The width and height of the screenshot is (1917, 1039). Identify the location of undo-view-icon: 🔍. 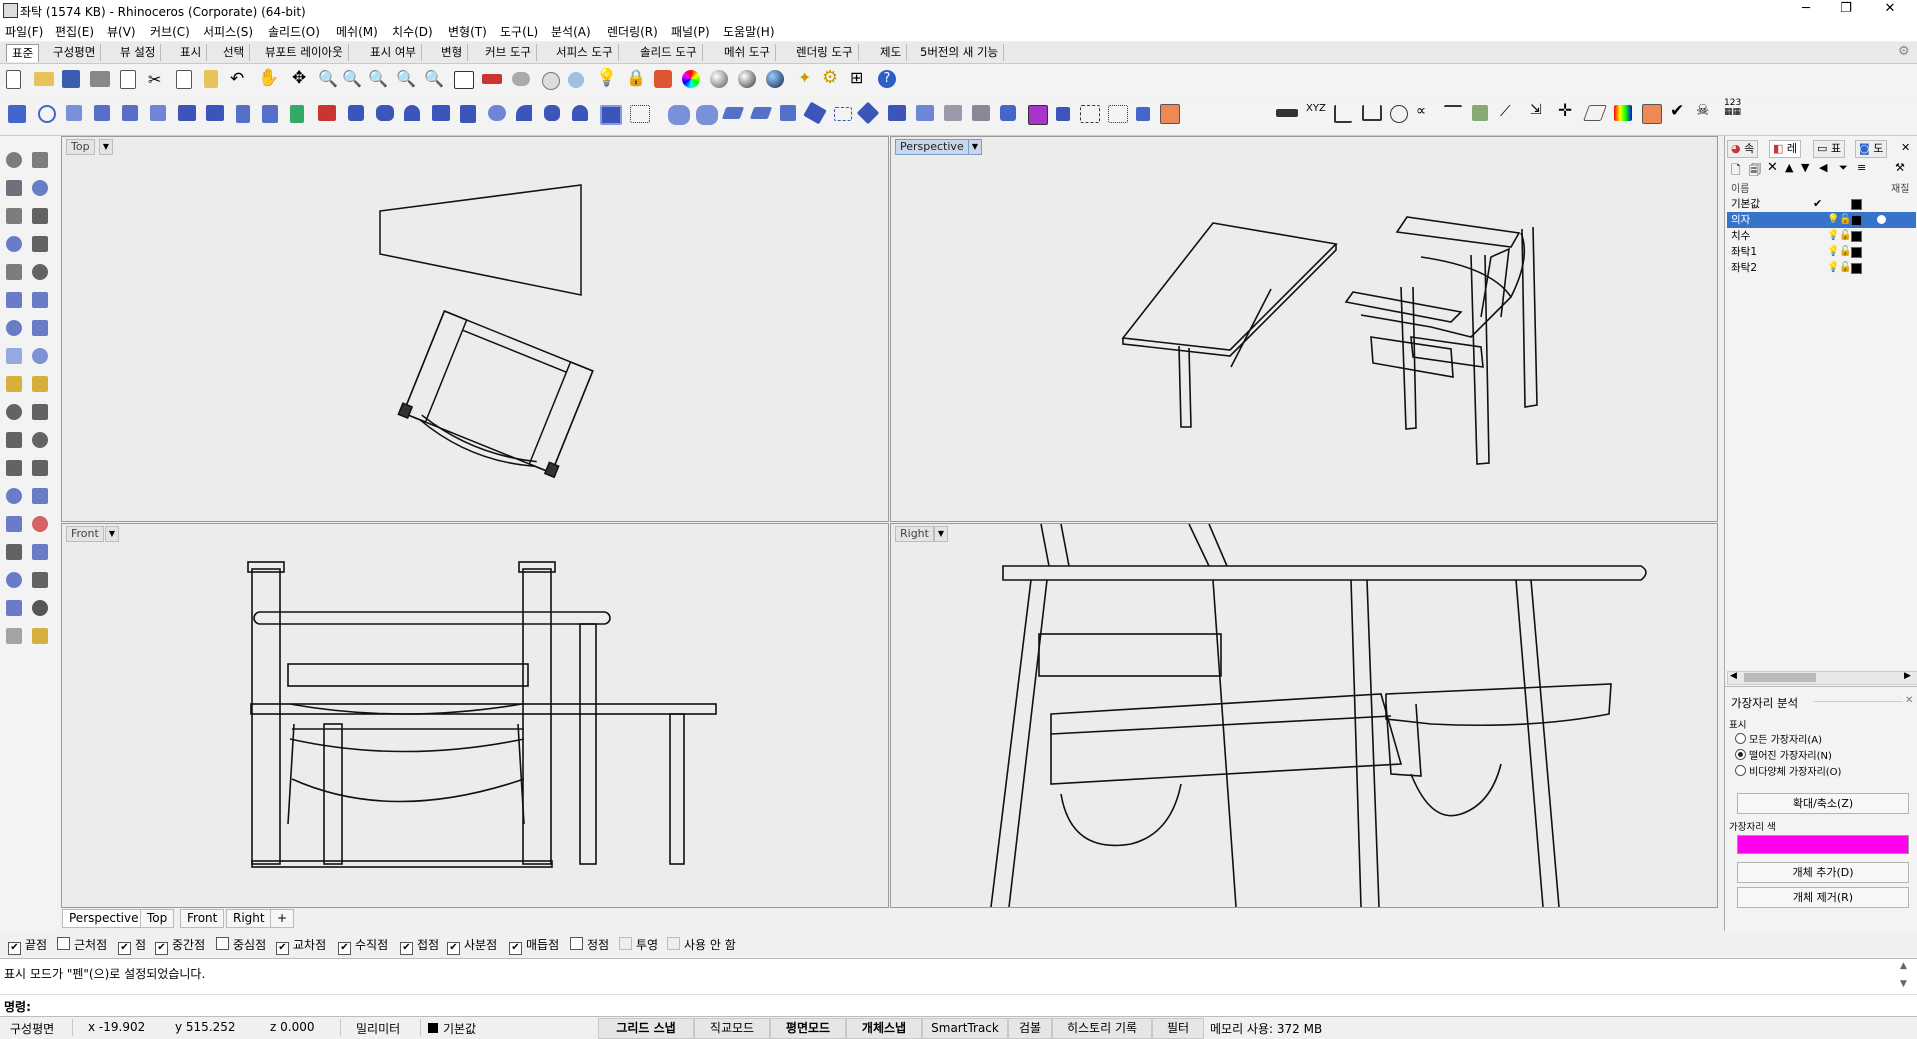
(434, 78).